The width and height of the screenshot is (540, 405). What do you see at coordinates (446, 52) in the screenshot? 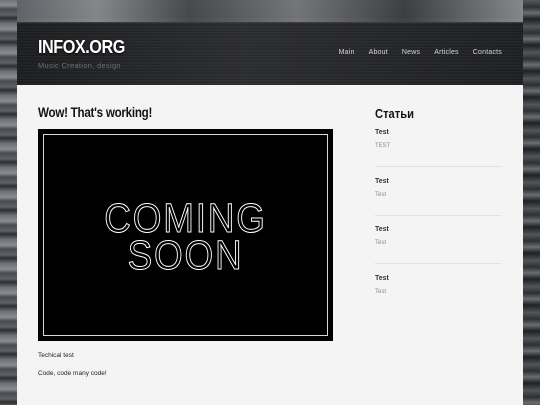
I see `nav-articles: Articles` at bounding box center [446, 52].